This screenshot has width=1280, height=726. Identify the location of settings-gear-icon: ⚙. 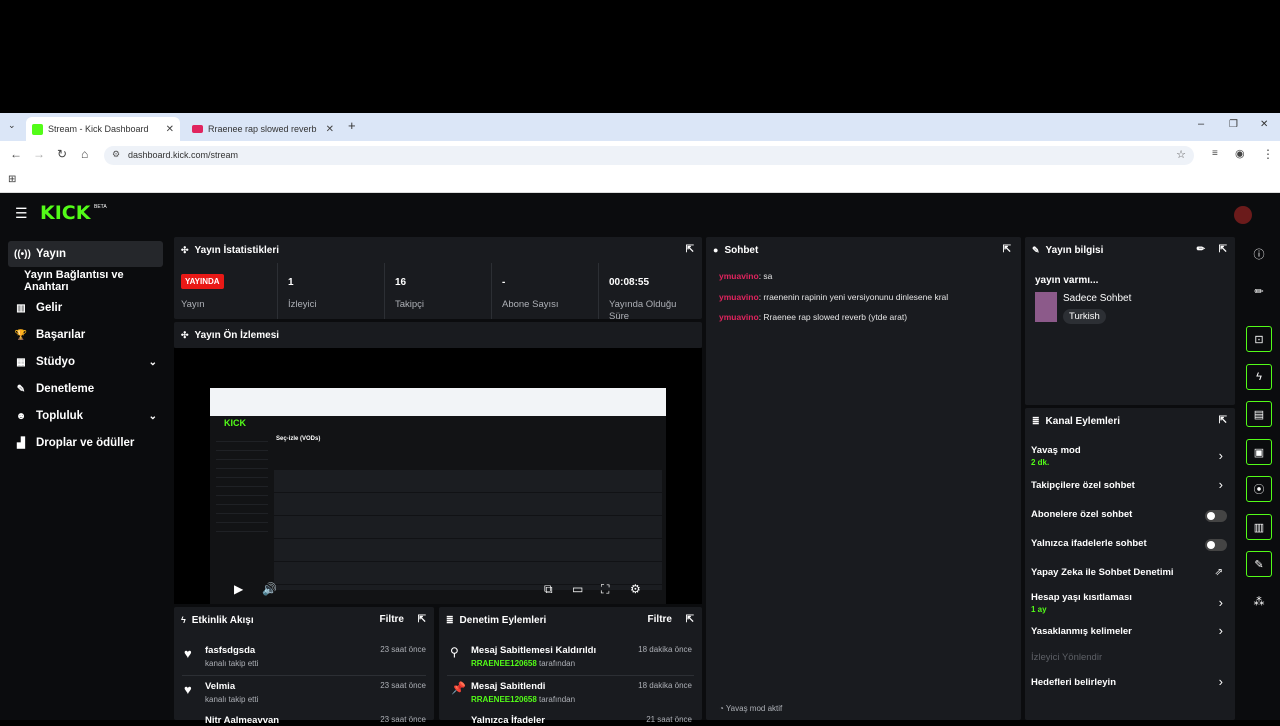
(635, 589).